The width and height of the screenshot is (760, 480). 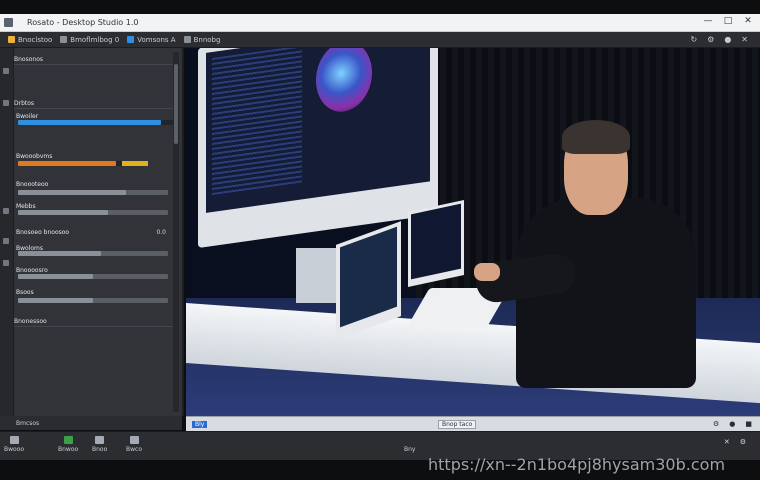 What do you see at coordinates (14, 449) in the screenshot?
I see `statusbar-item-label: Bwooo` at bounding box center [14, 449].